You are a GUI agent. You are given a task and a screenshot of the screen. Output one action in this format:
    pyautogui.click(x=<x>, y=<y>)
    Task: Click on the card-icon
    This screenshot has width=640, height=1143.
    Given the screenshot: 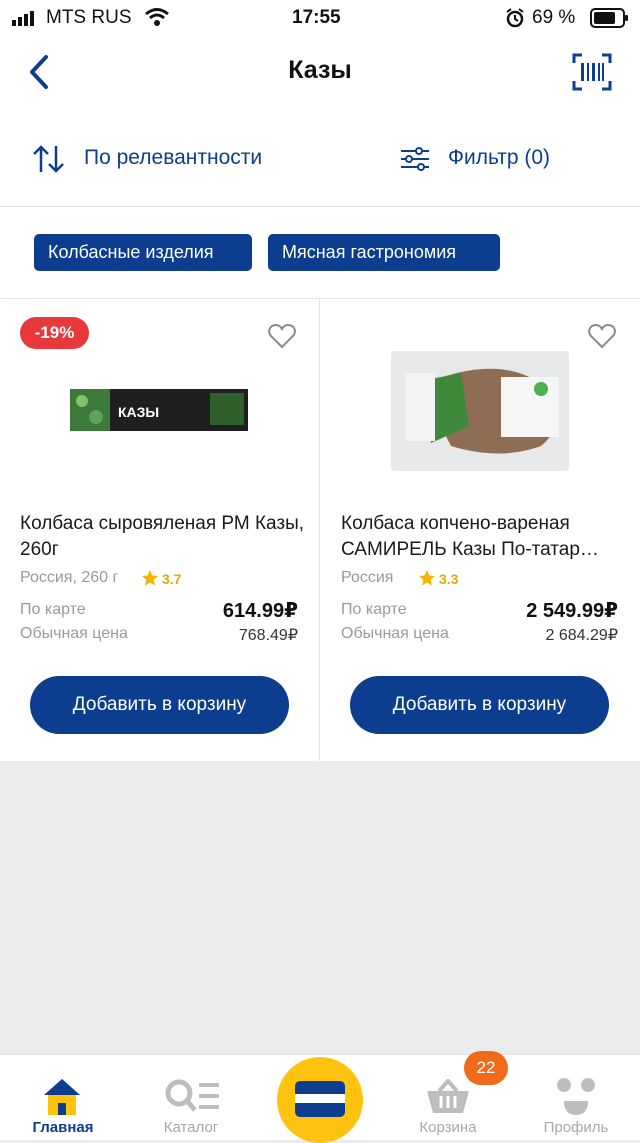 What is the action you would take?
    pyautogui.click(x=320, y=1099)
    